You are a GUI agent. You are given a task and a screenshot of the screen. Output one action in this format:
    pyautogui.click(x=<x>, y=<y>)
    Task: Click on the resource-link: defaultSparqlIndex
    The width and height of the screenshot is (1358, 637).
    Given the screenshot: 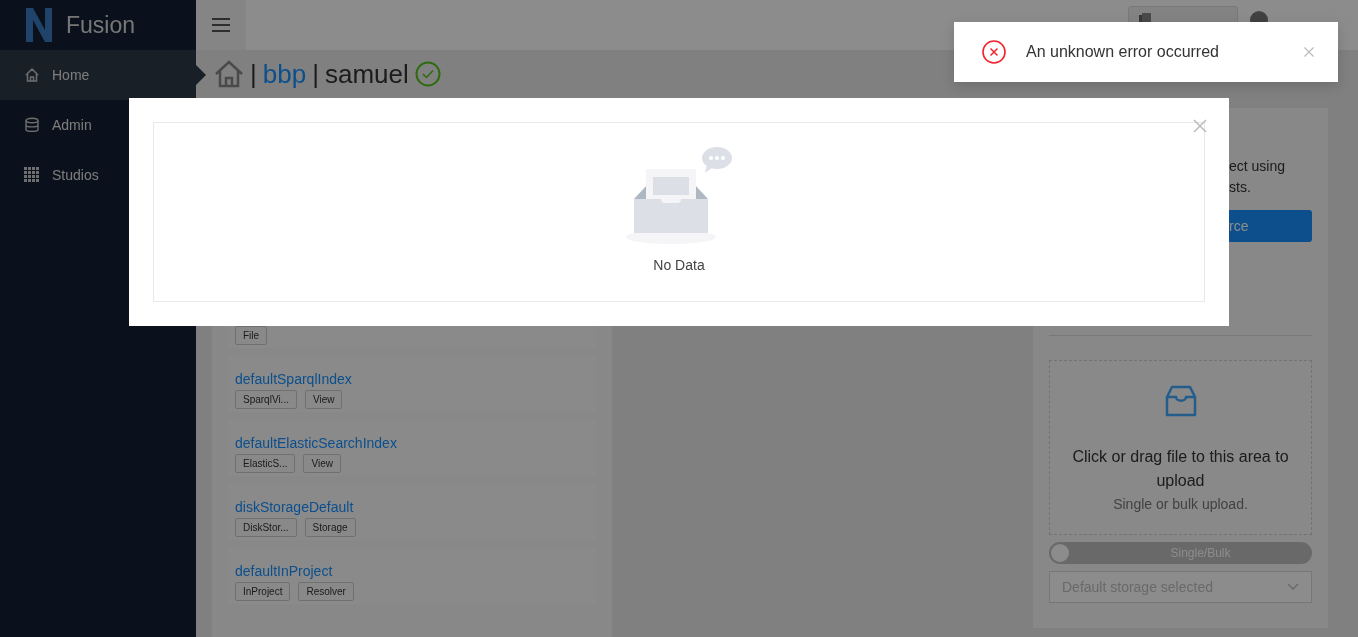 What is the action you would take?
    pyautogui.click(x=293, y=379)
    